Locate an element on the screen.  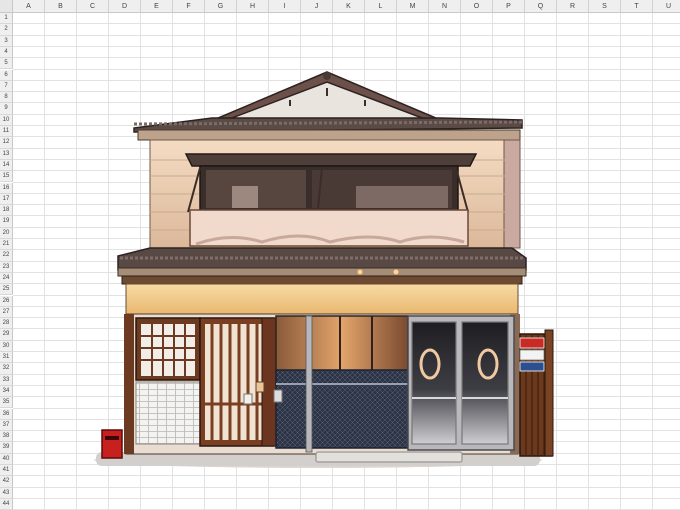
tile-wall is located at coordinates (168, 413).